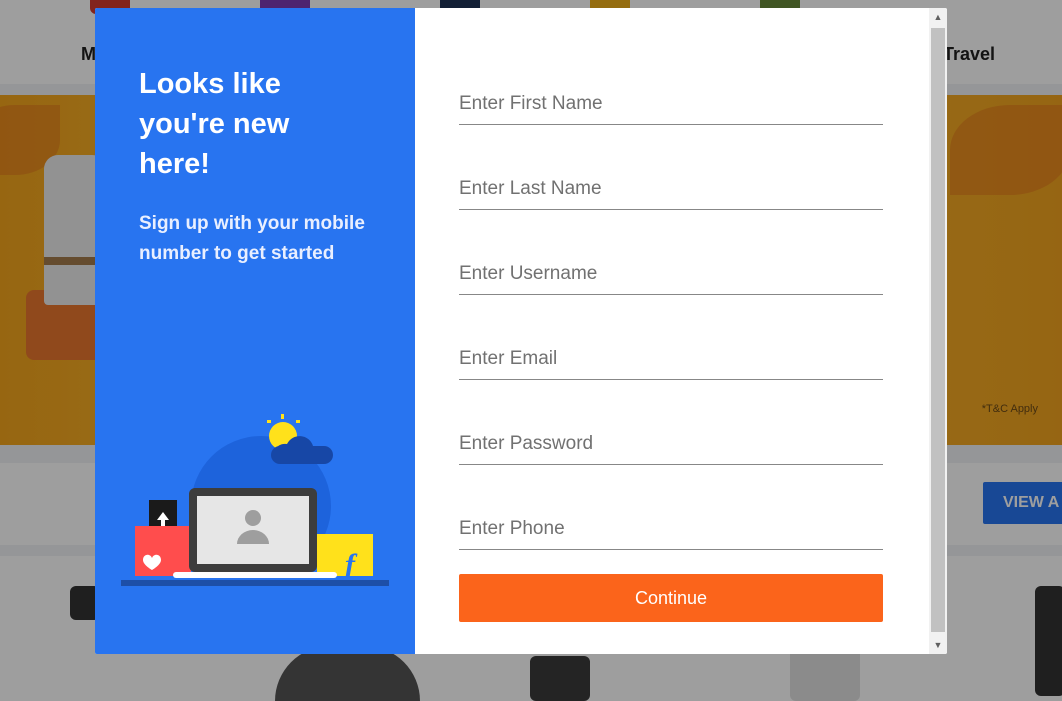 The image size is (1062, 701). What do you see at coordinates (255, 500) in the screenshot?
I see `laptop-login-illustration-icon: f` at bounding box center [255, 500].